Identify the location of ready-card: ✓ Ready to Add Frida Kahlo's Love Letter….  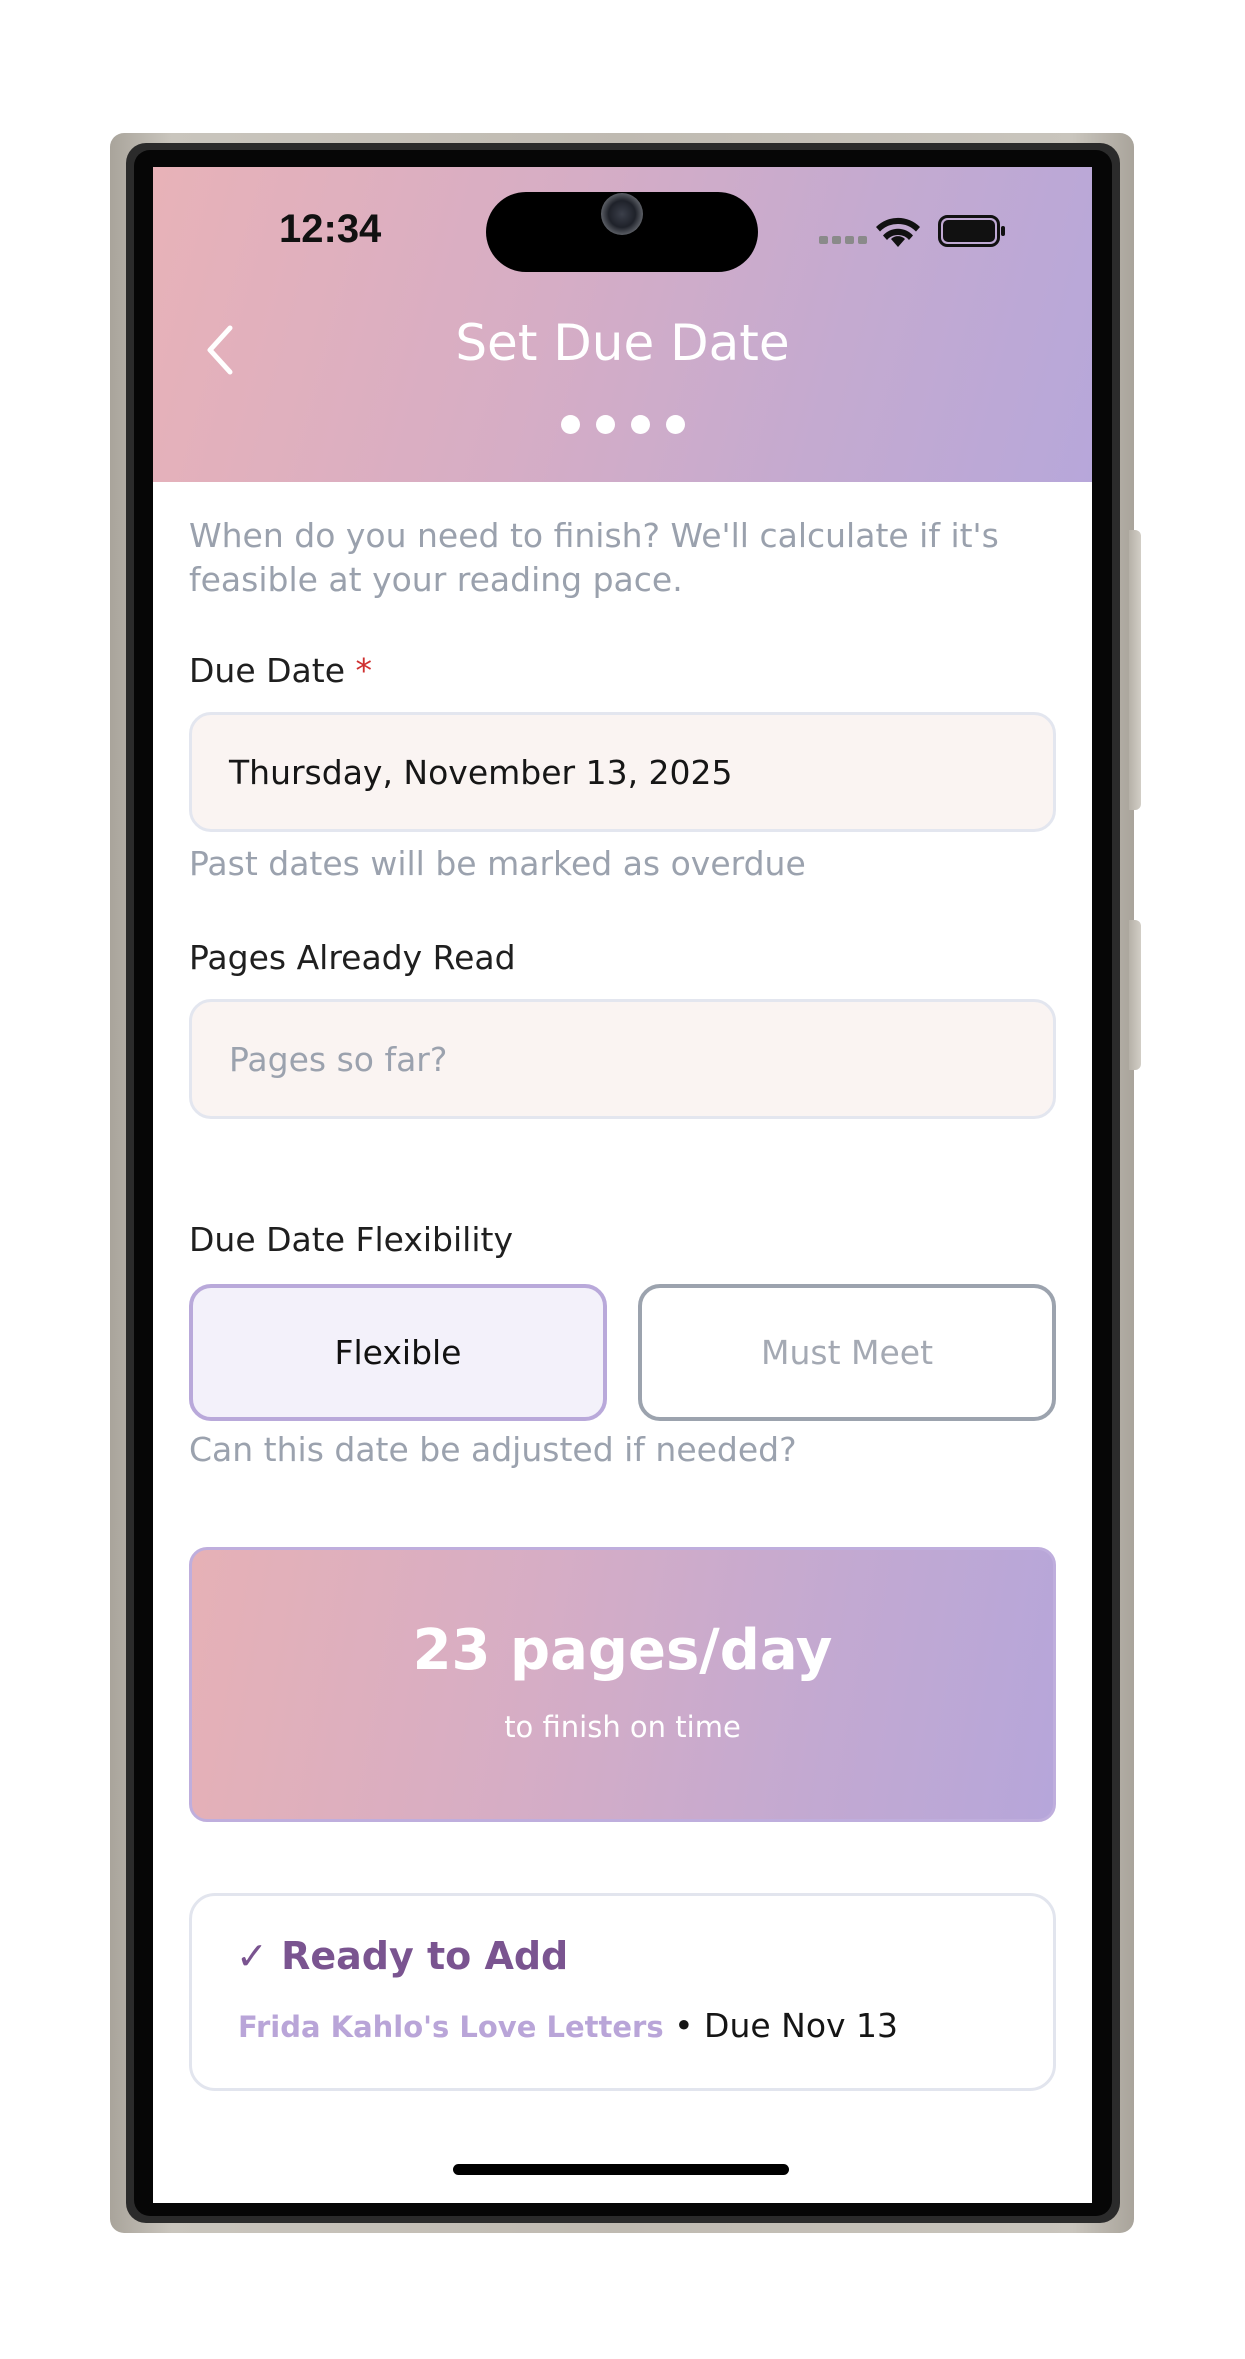
(622, 1992).